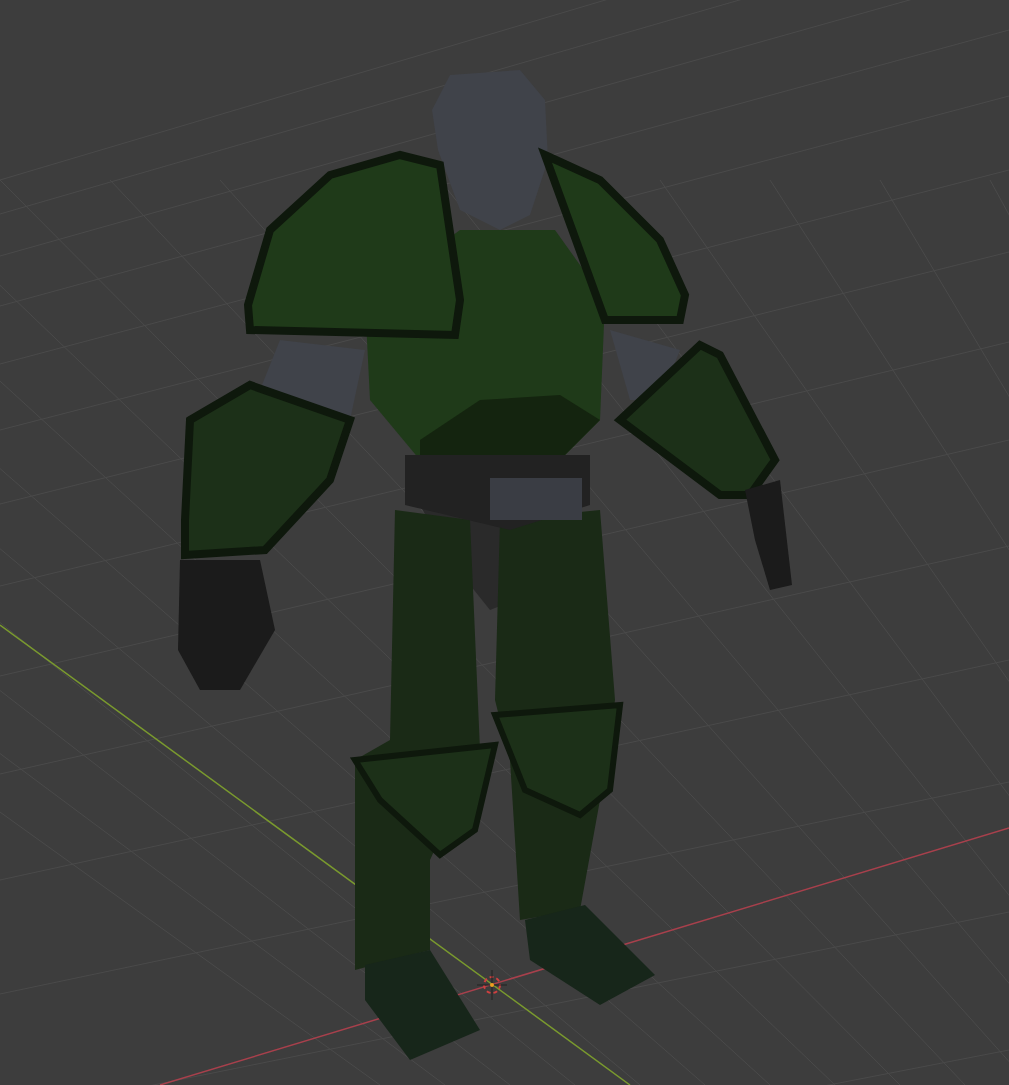  What do you see at coordinates (492, 985) in the screenshot?
I see `3d-cursor-icon` at bounding box center [492, 985].